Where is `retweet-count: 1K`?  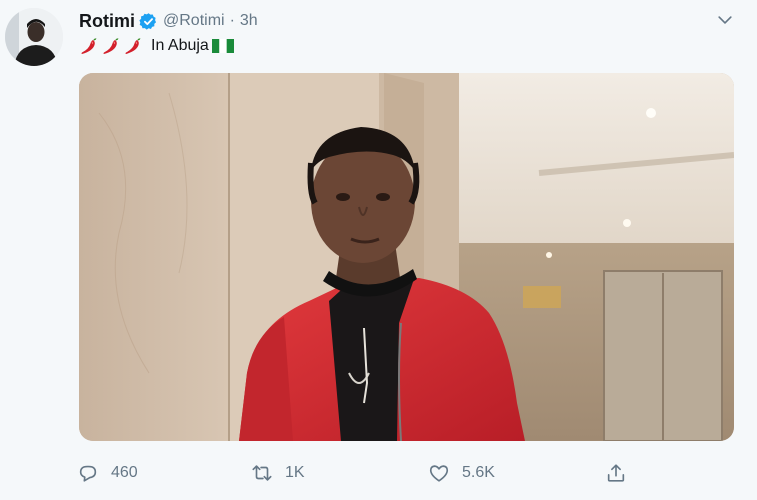 retweet-count: 1K is located at coordinates (295, 472).